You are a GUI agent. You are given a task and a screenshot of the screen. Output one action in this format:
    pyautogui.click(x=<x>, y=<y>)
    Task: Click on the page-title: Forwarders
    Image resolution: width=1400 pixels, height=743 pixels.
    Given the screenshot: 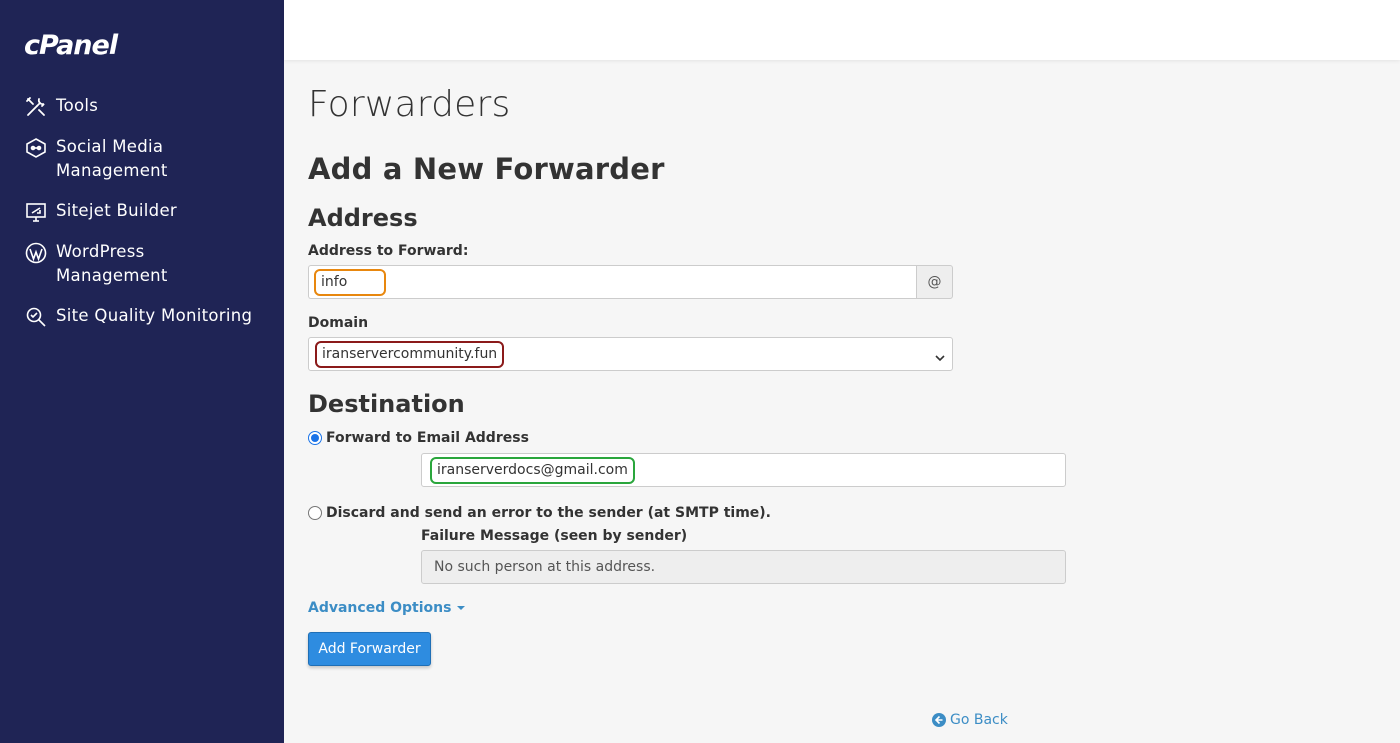 What is the action you would take?
    pyautogui.click(x=409, y=104)
    